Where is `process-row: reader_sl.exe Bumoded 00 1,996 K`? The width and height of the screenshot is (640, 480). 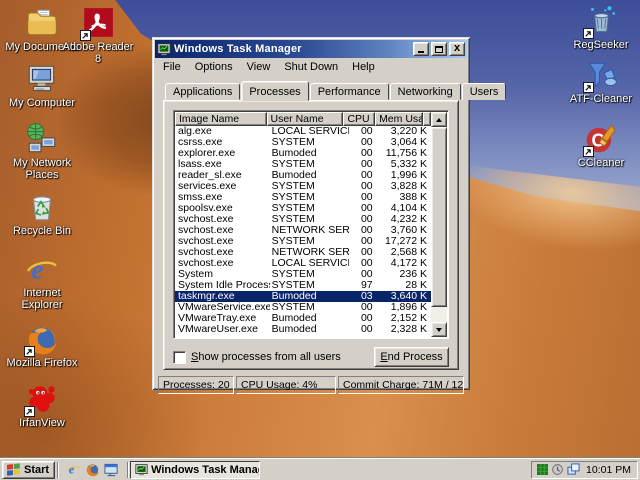 process-row: reader_sl.exe Bumoded 00 1,996 K is located at coordinates (303, 175).